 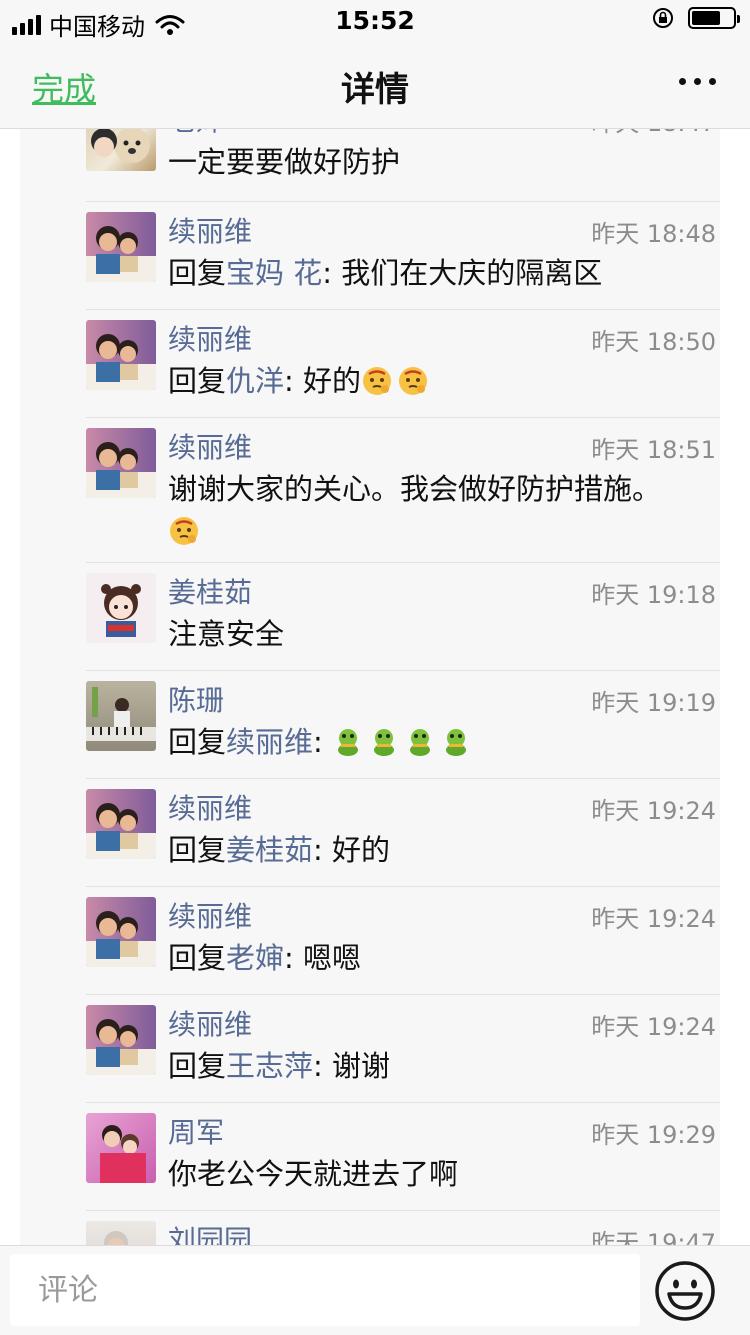 What do you see at coordinates (653, 133) in the screenshot?
I see `comment-time: 昨天 18:47` at bounding box center [653, 133].